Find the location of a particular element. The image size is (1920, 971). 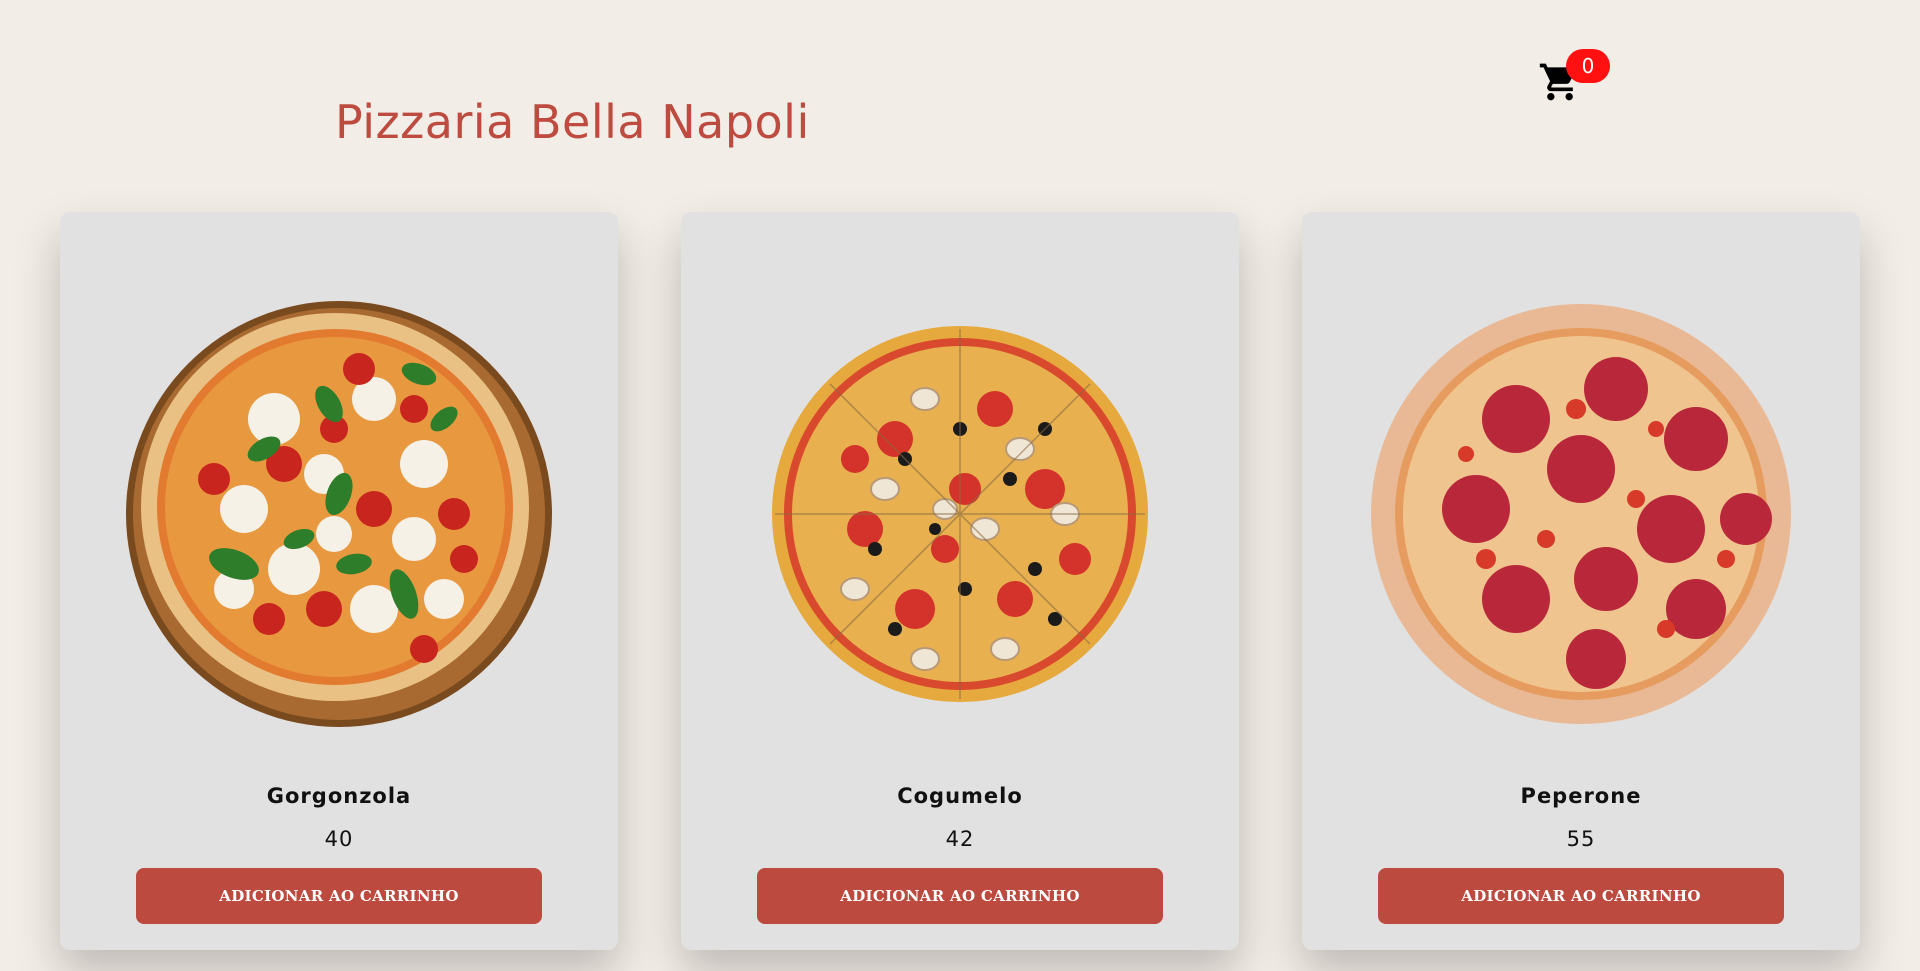

product-price: 55 is located at coordinates (1581, 839).